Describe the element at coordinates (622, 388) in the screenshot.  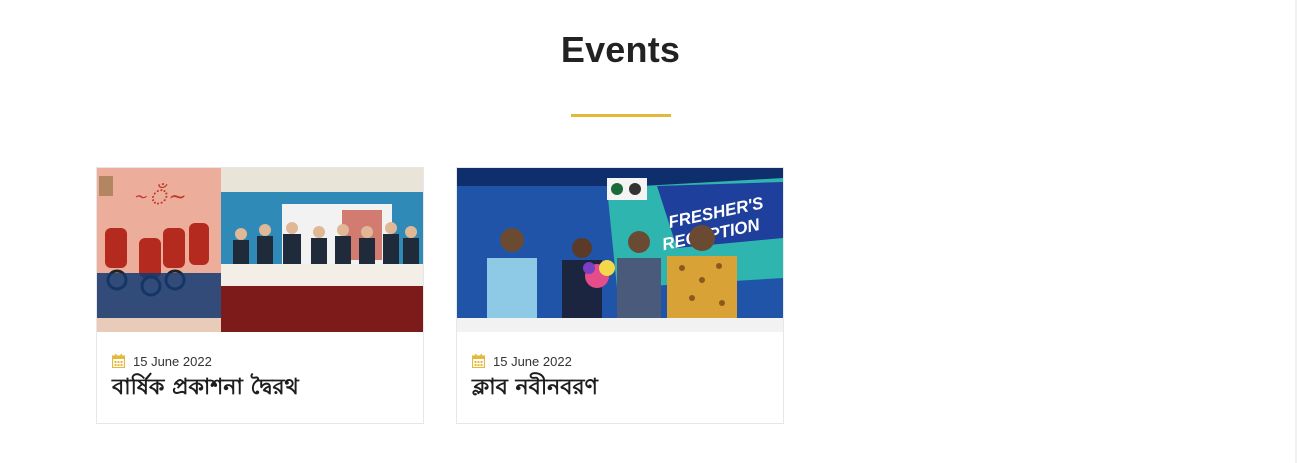
I see `event-title-link: ক্লাব নবীনবরণ` at that location.